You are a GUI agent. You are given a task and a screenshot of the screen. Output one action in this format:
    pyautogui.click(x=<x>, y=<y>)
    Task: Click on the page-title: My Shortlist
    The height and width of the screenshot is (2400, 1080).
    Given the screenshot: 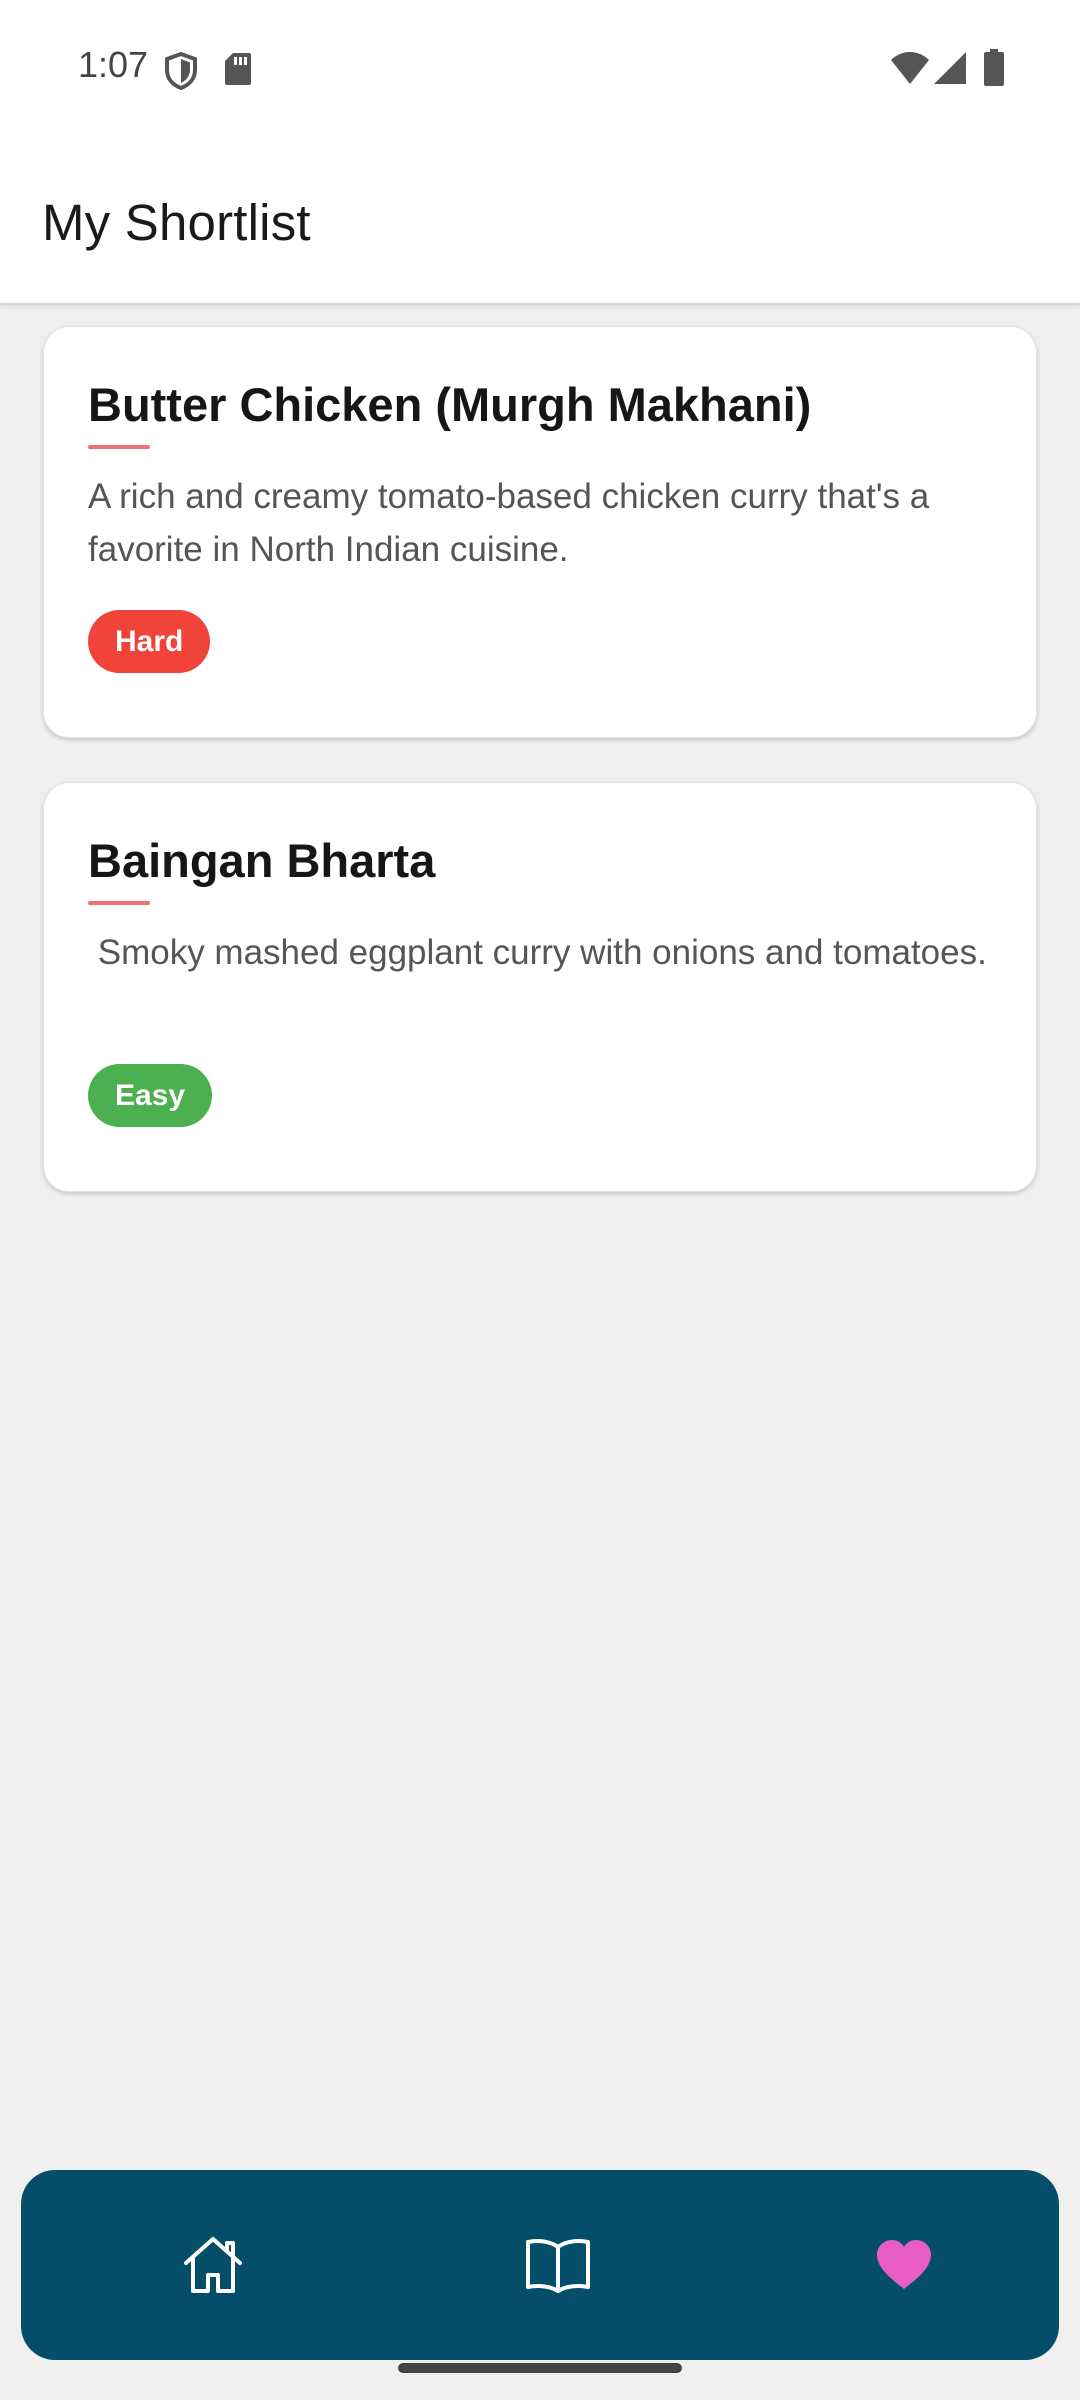 What is the action you would take?
    pyautogui.click(x=176, y=222)
    